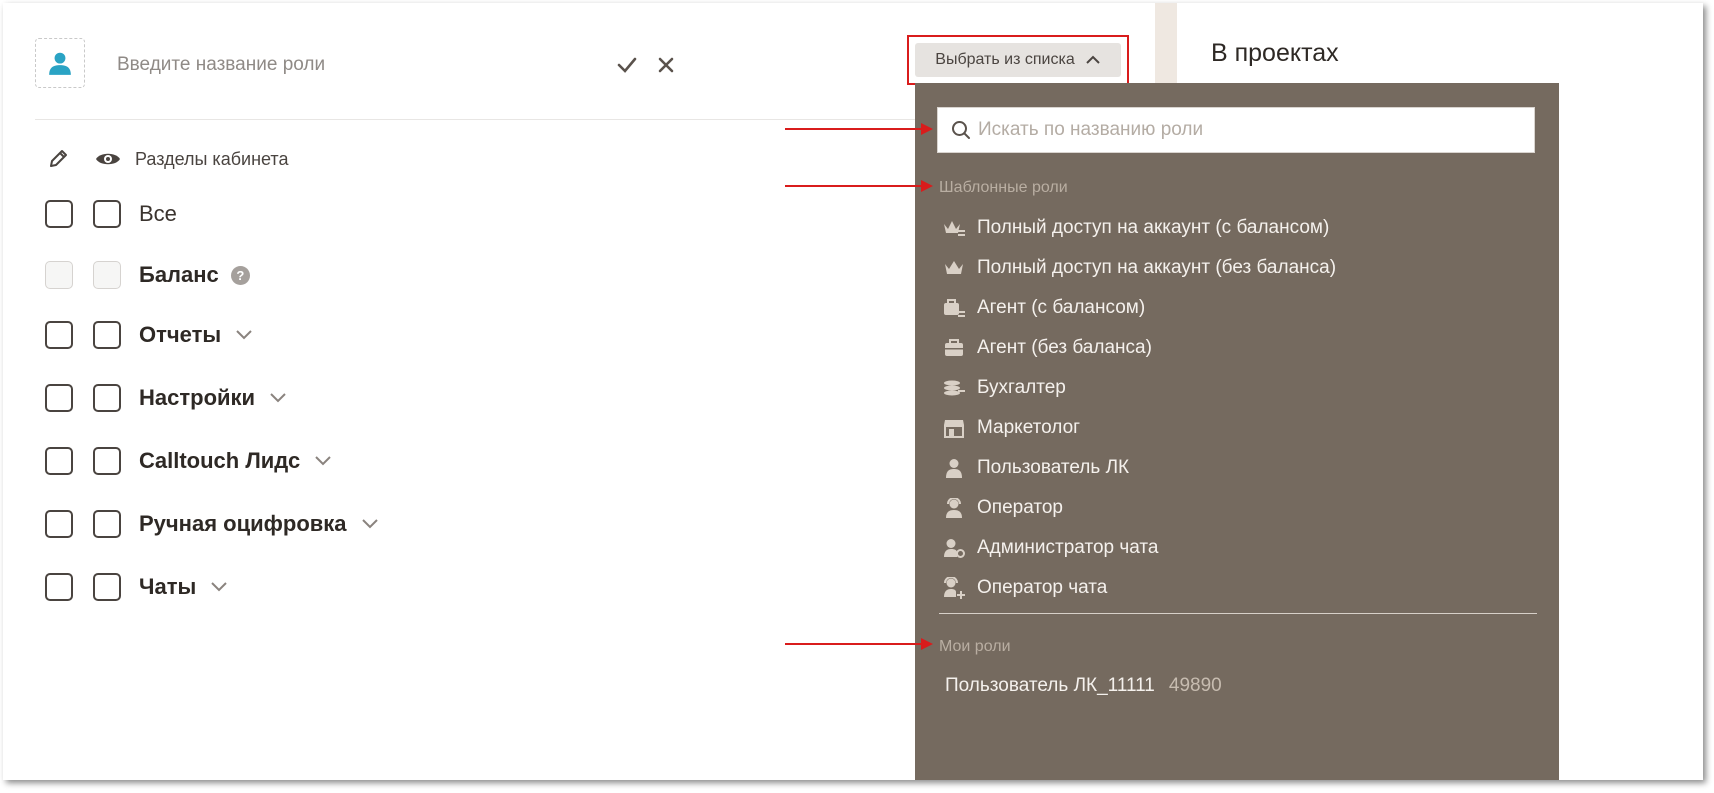  Describe the element at coordinates (1029, 427) in the screenshot. I see `template-role-label: Маркетолог` at that location.